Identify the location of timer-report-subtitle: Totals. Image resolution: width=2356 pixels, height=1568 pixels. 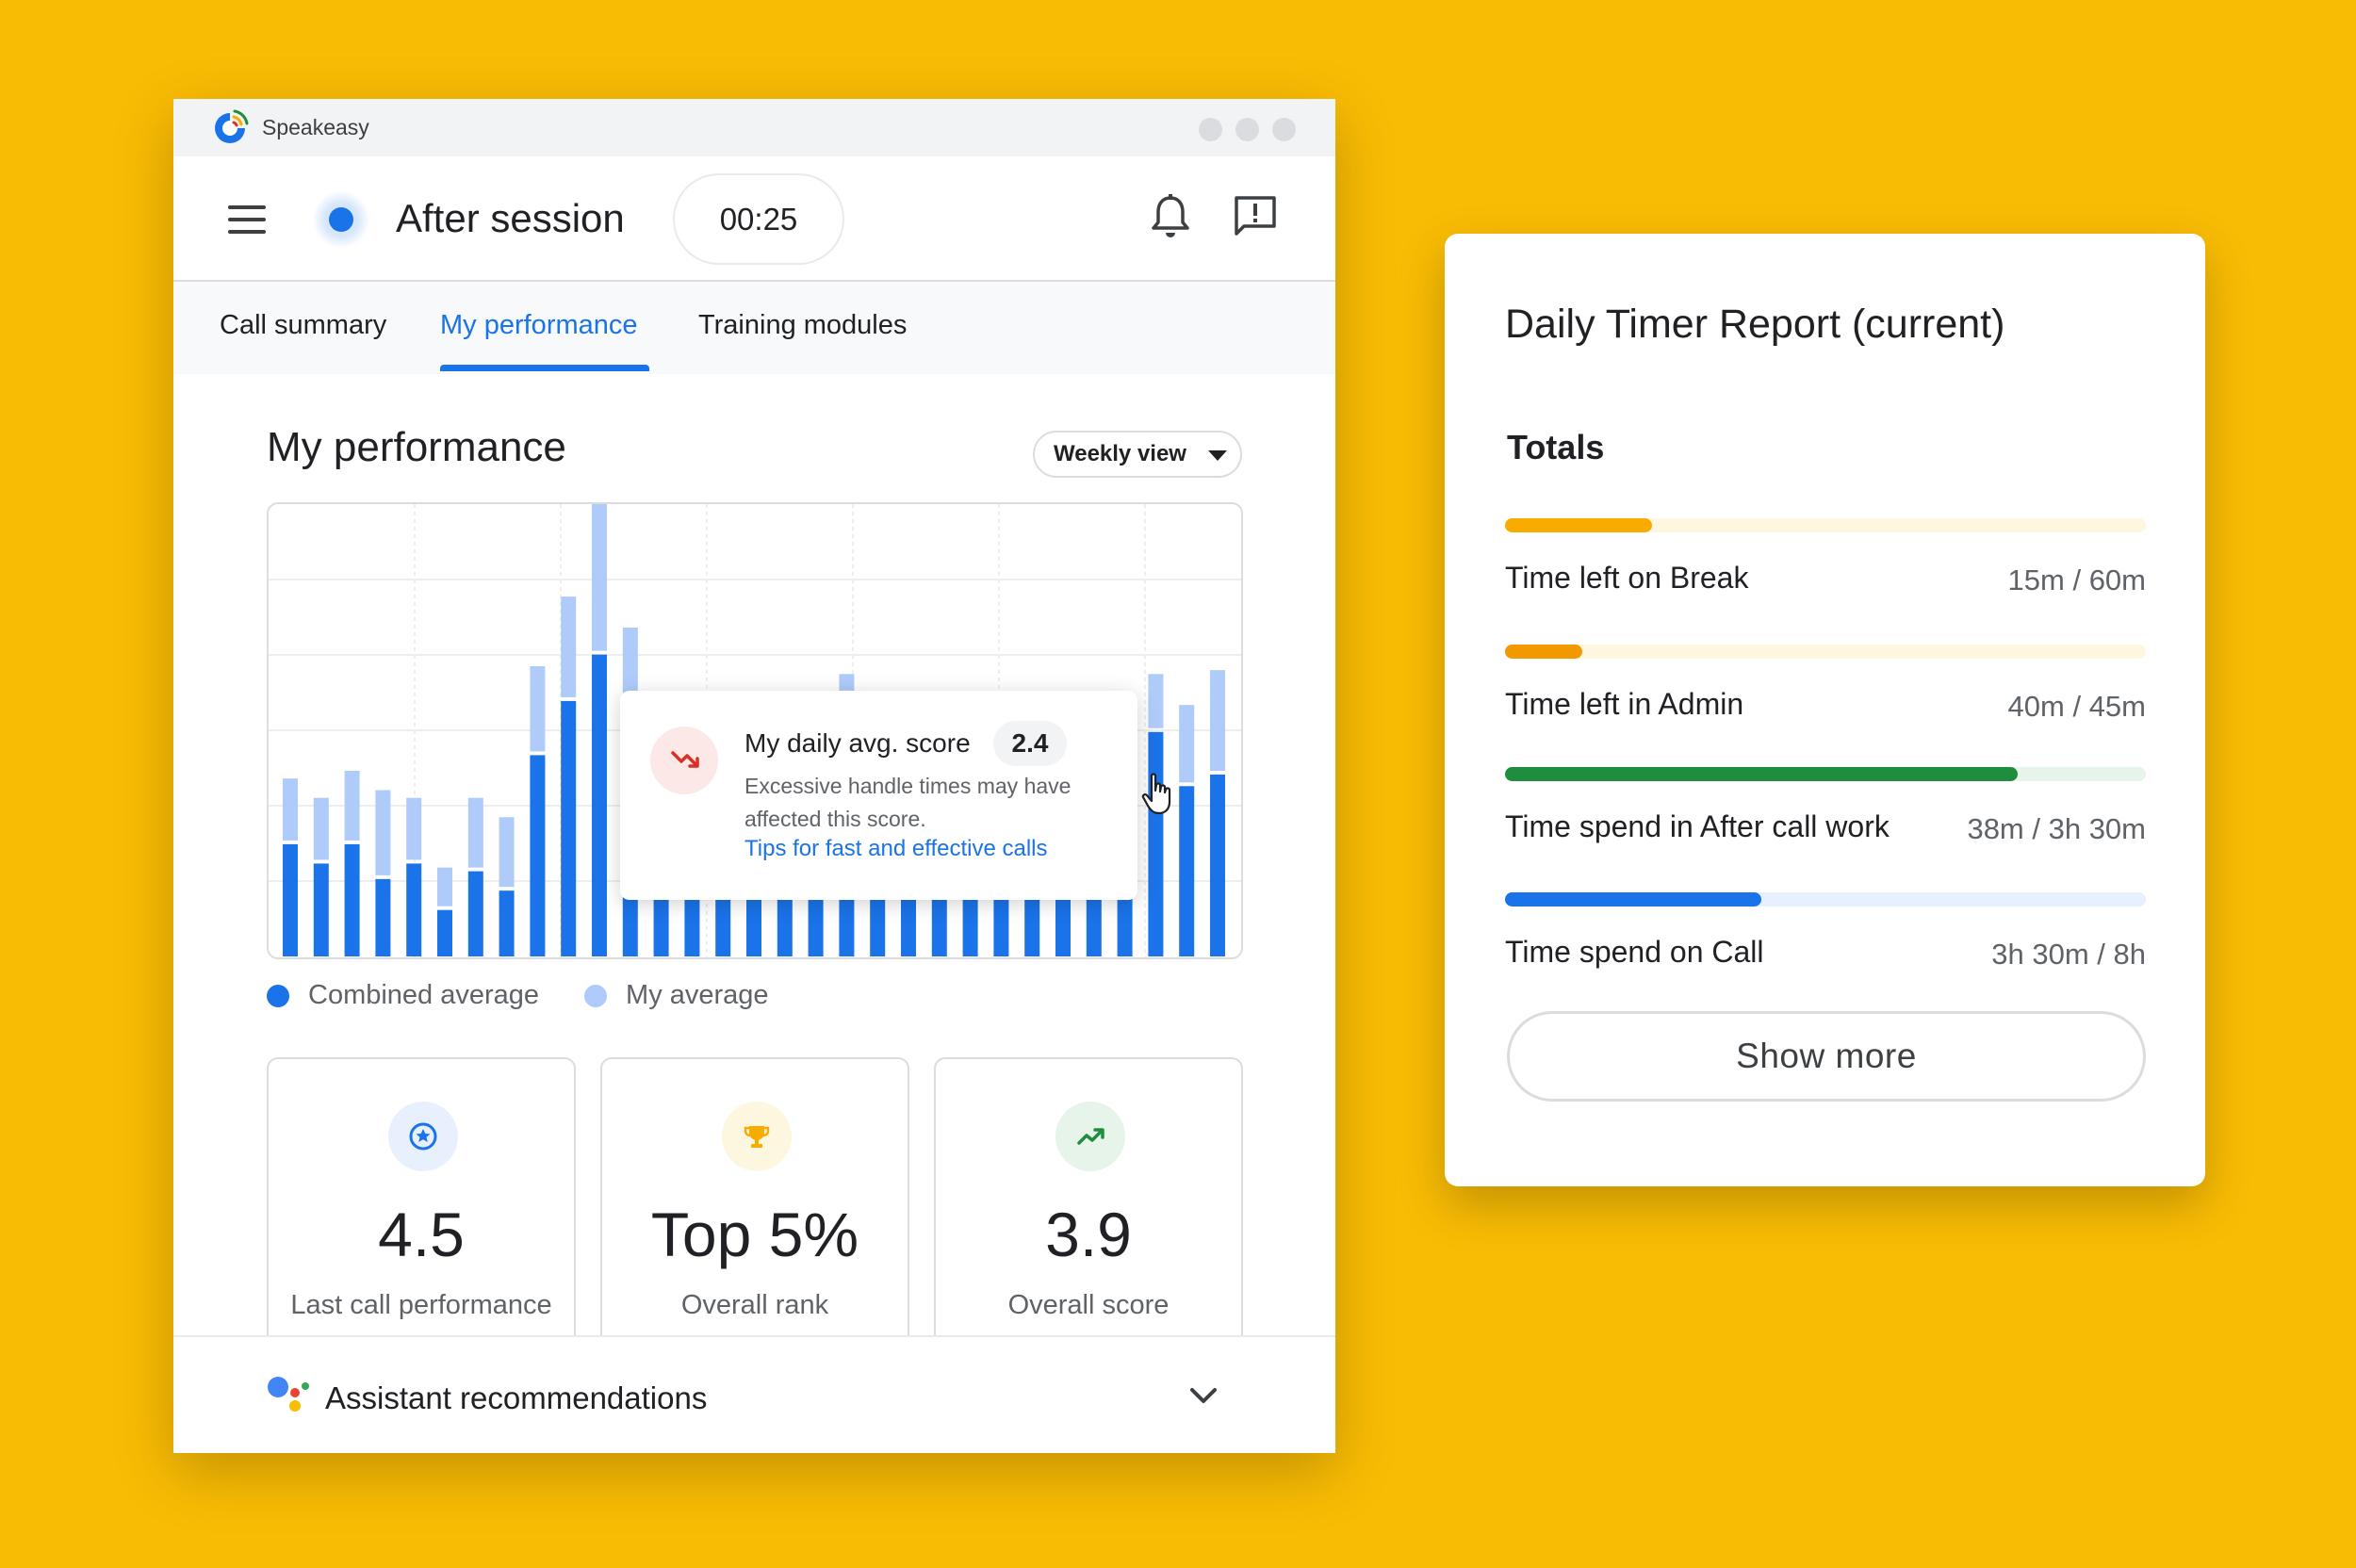
(1556, 447).